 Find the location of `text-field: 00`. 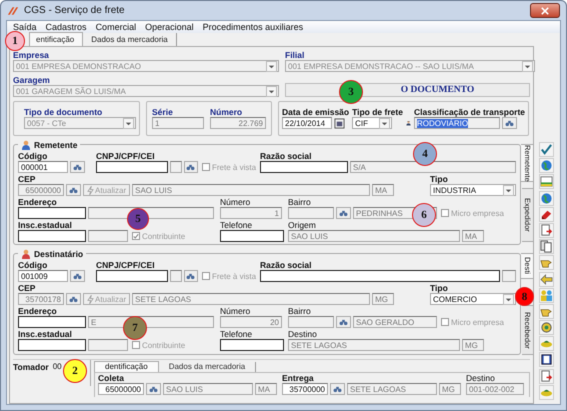

text-field: 00 is located at coordinates (57, 366).